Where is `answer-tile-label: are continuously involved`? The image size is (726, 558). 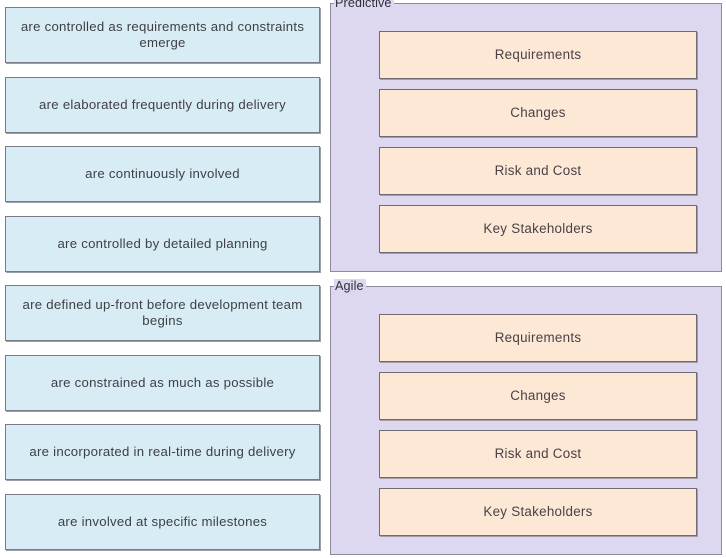
answer-tile-label: are continuously involved is located at coordinates (162, 173).